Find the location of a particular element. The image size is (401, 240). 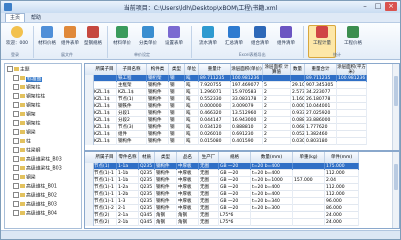

table-cell: 907.345305 is located at coordinates (321, 85).